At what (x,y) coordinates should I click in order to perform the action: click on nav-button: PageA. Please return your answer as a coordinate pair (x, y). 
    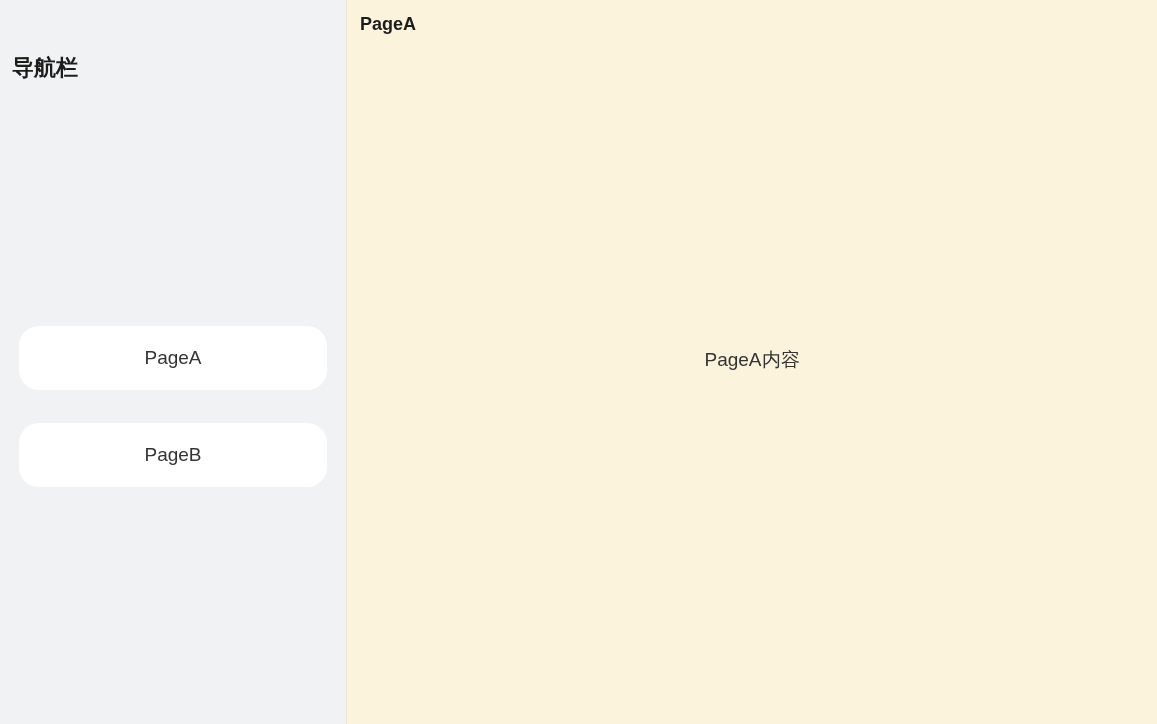
    Looking at the image, I should click on (173, 358).